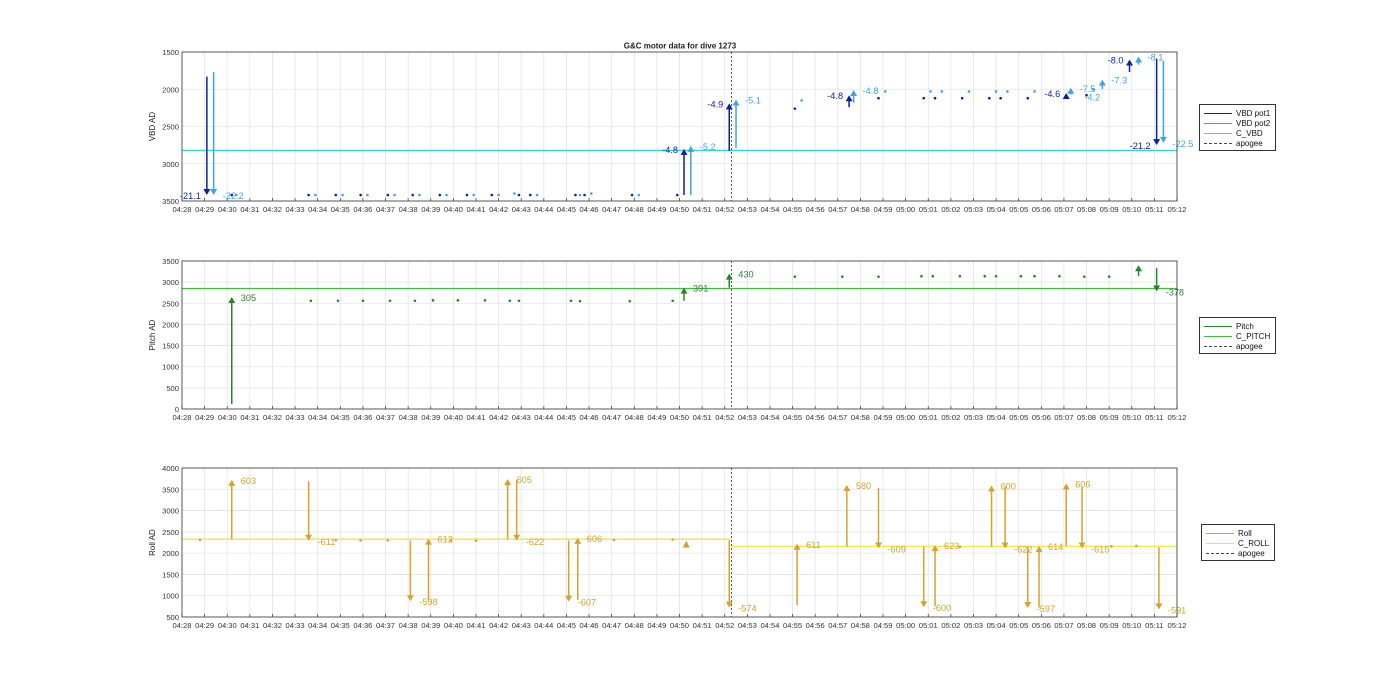 This screenshot has height=693, width=1400. What do you see at coordinates (1100, 549) in the screenshot?
I see `event-label: -615` at bounding box center [1100, 549].